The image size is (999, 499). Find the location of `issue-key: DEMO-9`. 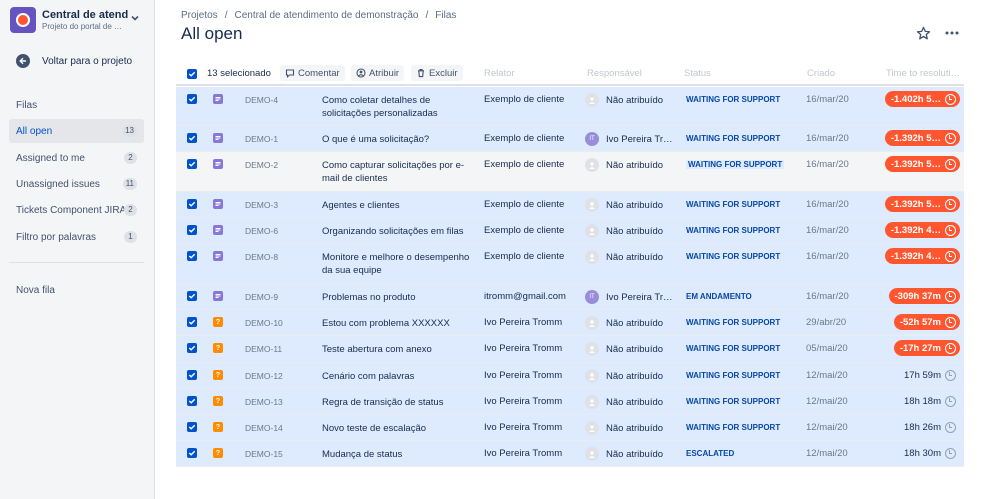

issue-key: DEMO-9 is located at coordinates (261, 297).